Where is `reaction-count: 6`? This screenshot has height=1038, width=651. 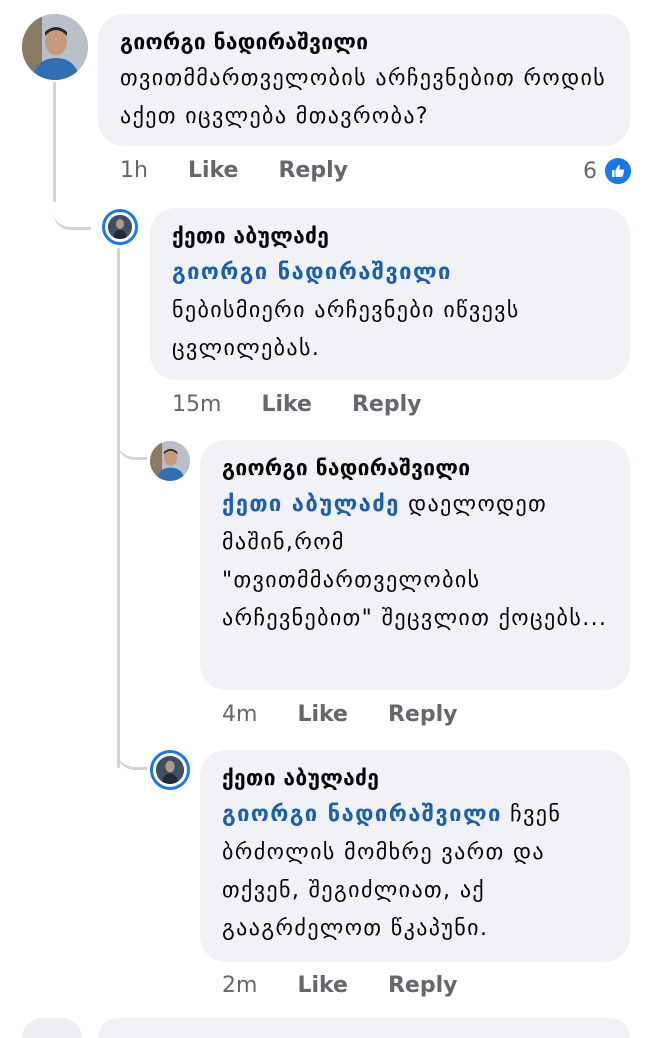
reaction-count: 6 is located at coordinates (590, 171).